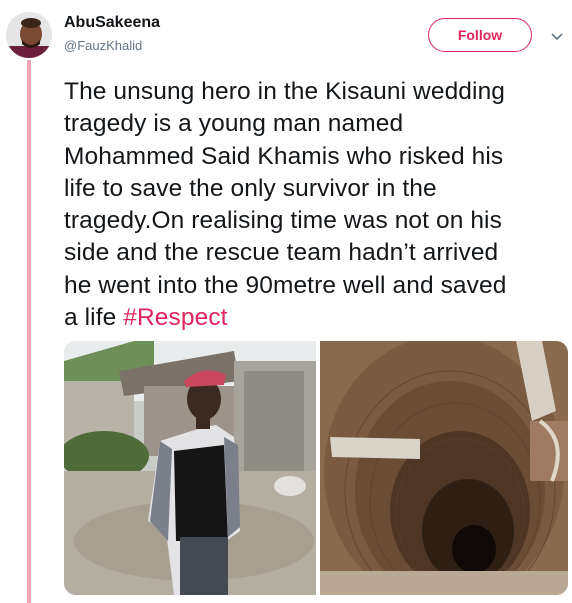 This screenshot has height=603, width=572. Describe the element at coordinates (103, 45) in the screenshot. I see `user-handle: @FauzKhalid` at that location.